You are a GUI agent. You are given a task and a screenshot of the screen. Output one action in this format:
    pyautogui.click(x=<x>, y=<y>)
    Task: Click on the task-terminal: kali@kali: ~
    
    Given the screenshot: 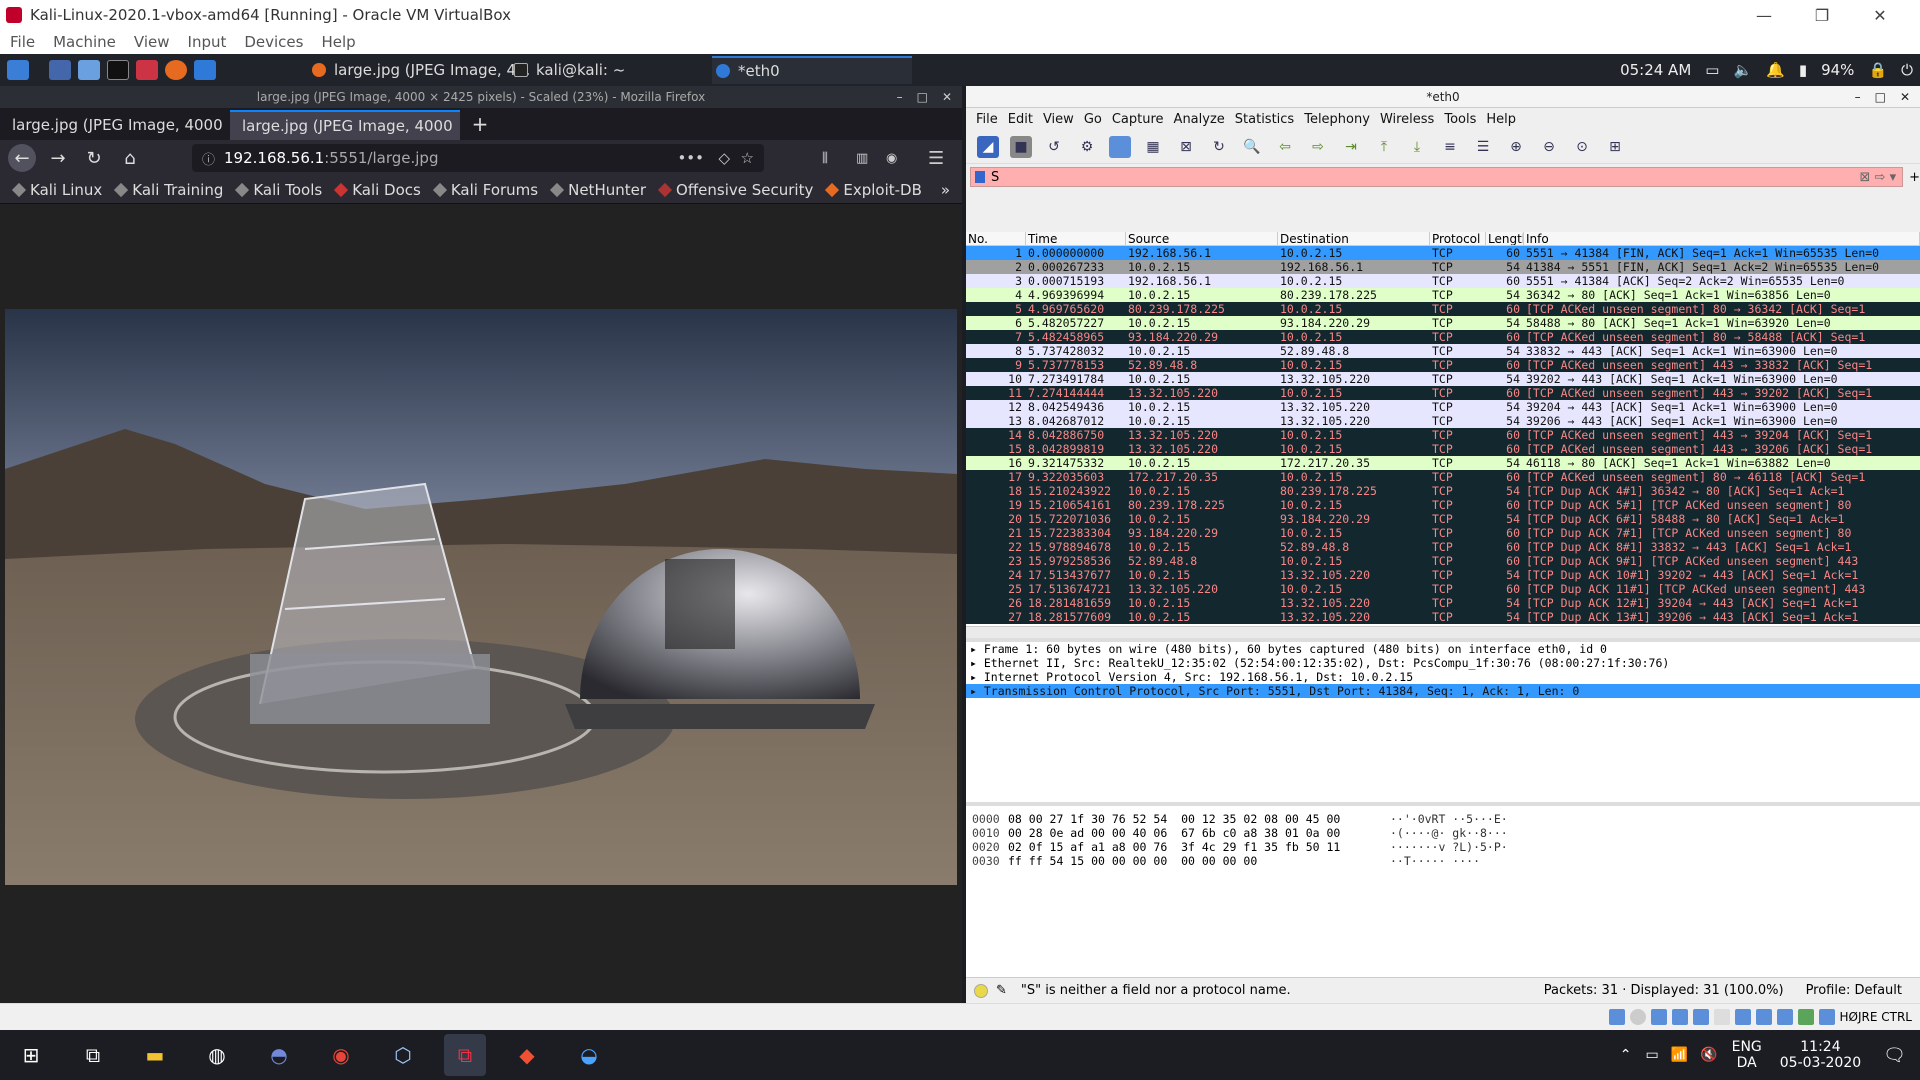 What is the action you would take?
    pyautogui.click(x=569, y=70)
    